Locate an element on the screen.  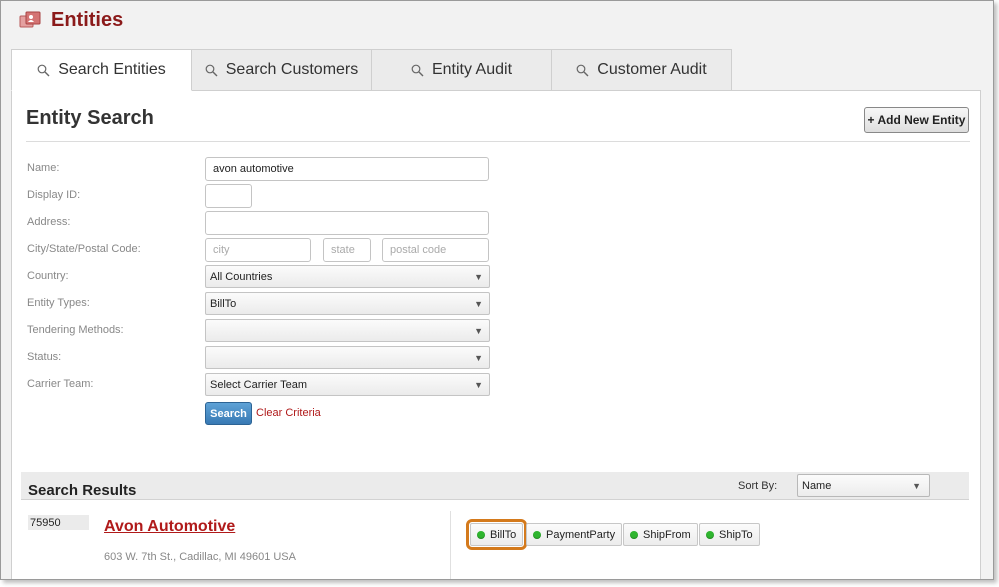
carrier-team-select: Select Carrier Team ▼ is located at coordinates (347, 384).